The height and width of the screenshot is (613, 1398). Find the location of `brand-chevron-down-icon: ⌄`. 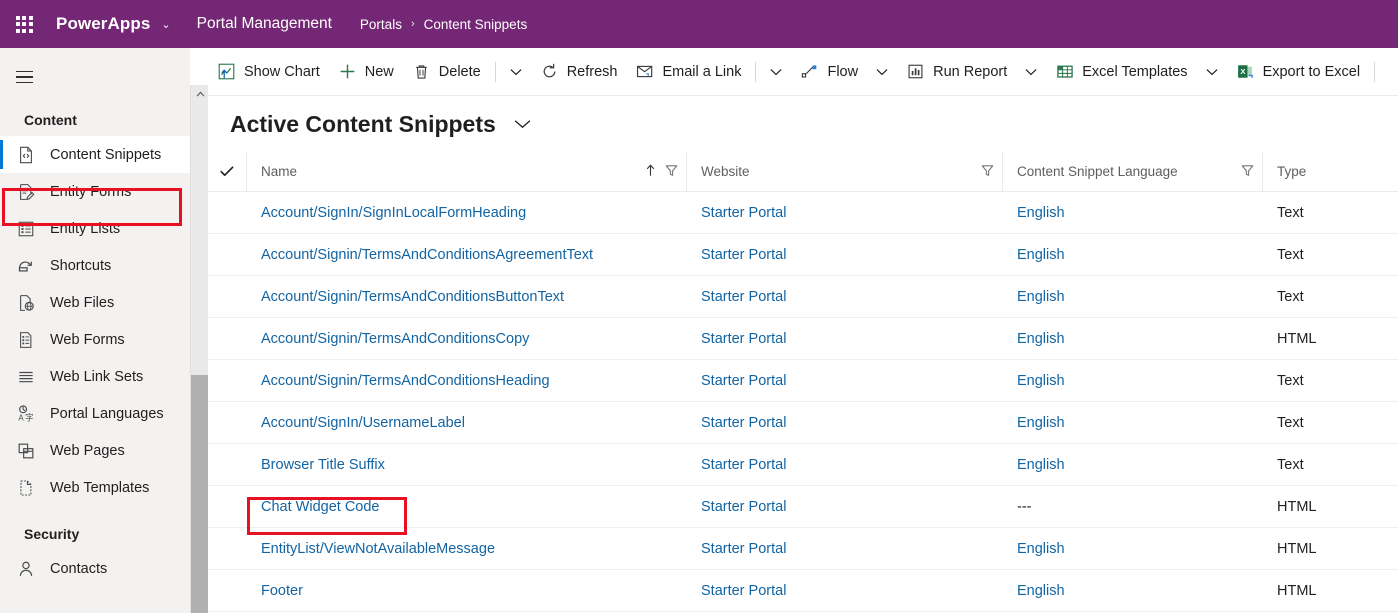

brand-chevron-down-icon: ⌄ is located at coordinates (165, 24).